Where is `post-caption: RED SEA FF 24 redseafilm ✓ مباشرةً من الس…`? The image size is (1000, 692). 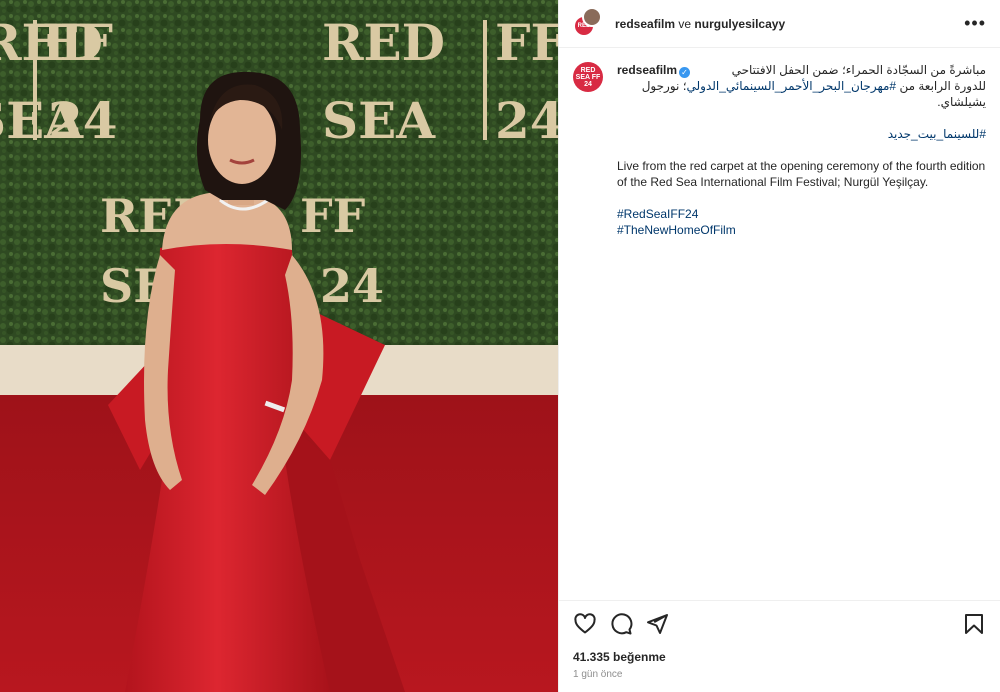 post-caption: RED SEA FF 24 redseafilm ✓ مباشرةً من الس… is located at coordinates (779, 143).